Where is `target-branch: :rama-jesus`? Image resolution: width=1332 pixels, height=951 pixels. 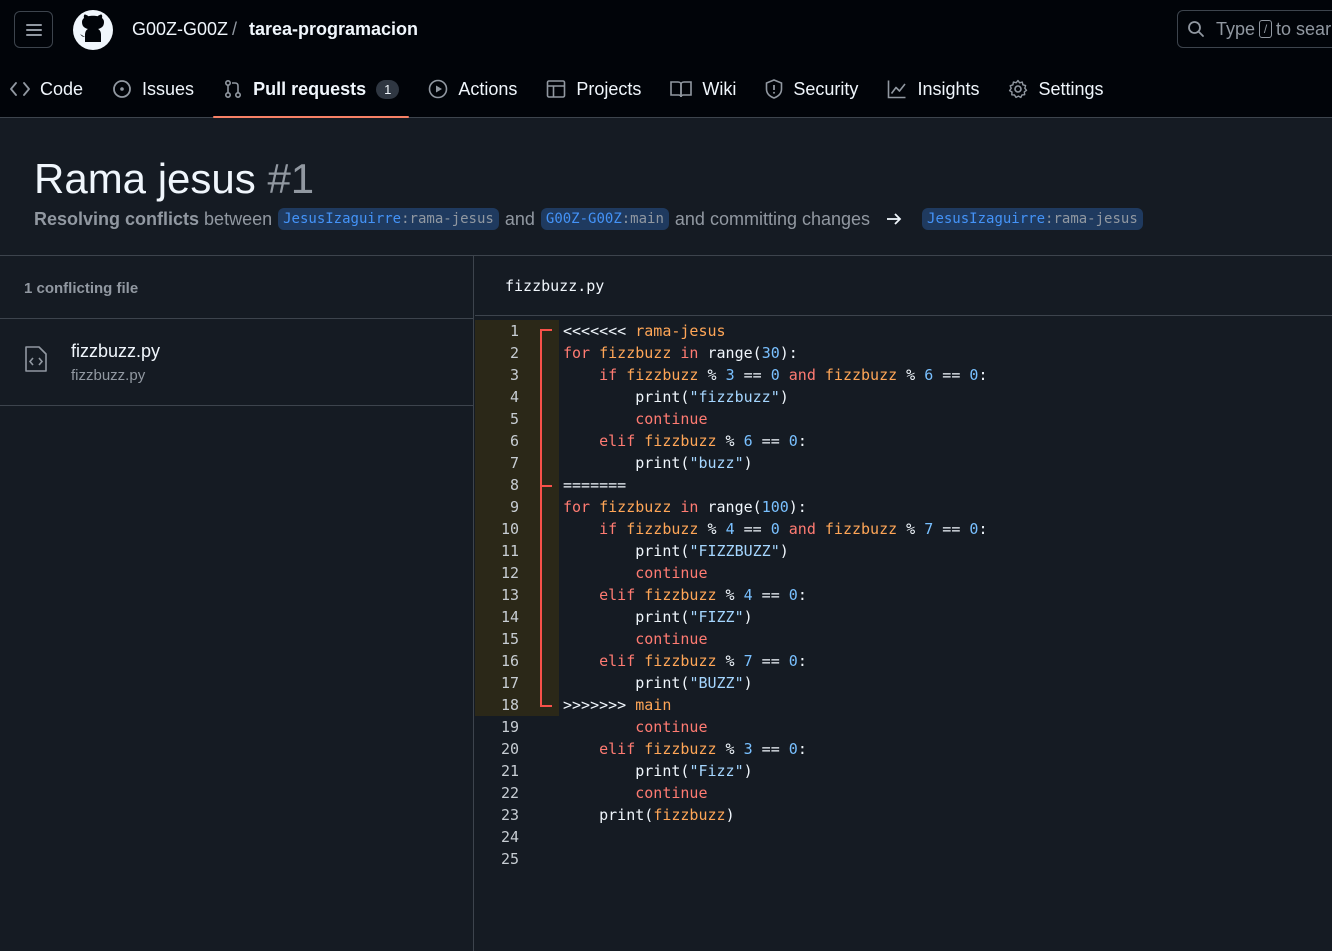
target-branch: :rama-jesus is located at coordinates (1091, 219).